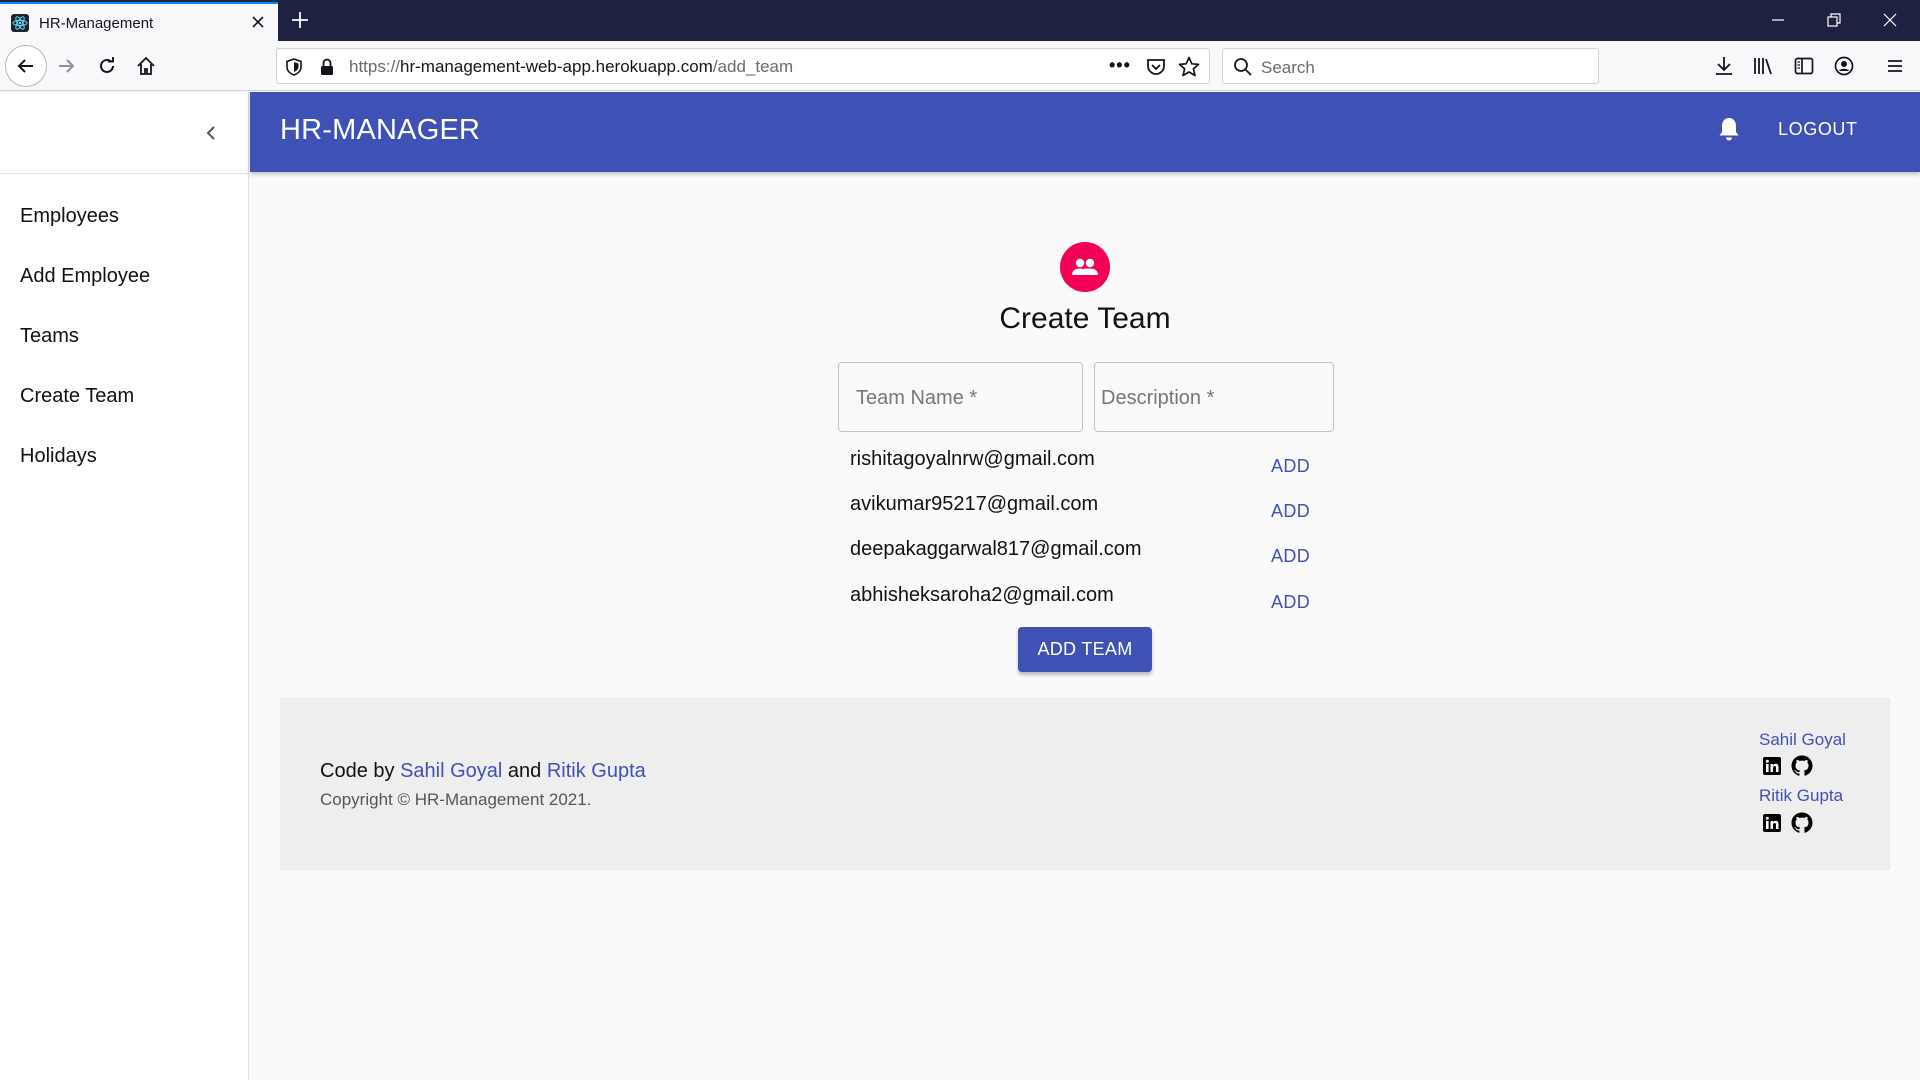 This screenshot has height=1080, width=1920. Describe the element at coordinates (1890, 20) in the screenshot. I see `close-window-icon` at that location.